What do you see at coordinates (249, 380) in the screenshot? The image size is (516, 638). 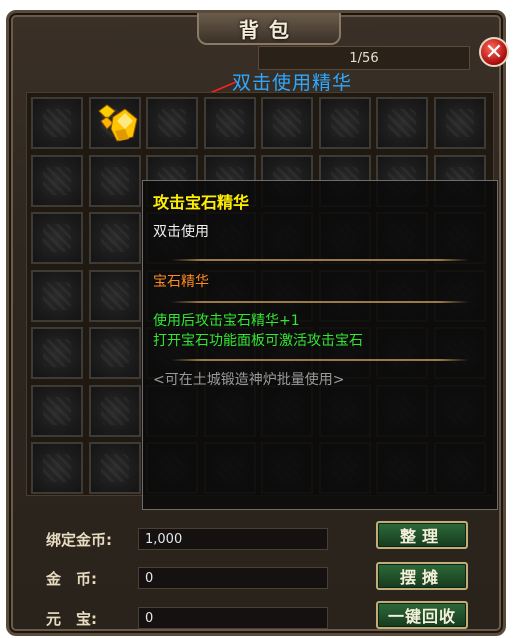 I see `tooltip-note: <可在土城锻造神炉批量使用>` at bounding box center [249, 380].